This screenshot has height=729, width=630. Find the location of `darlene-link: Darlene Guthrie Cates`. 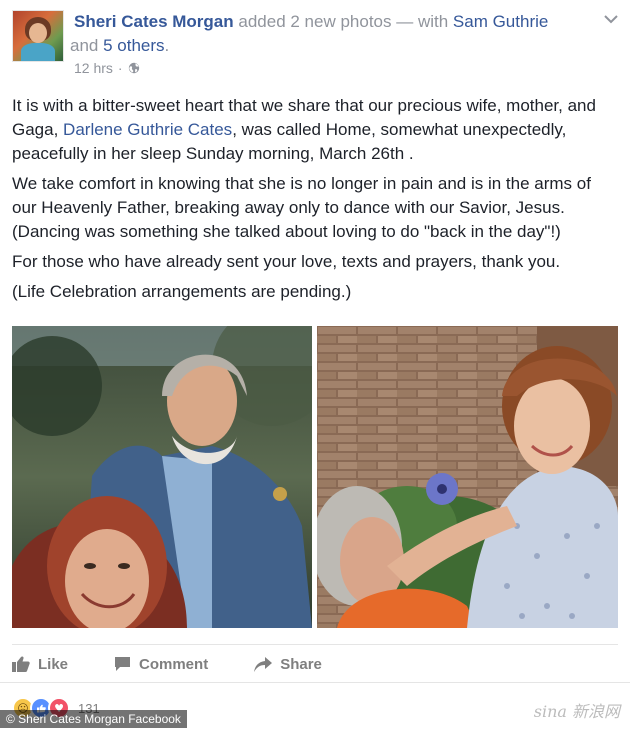

darlene-link: Darlene Guthrie Cates is located at coordinates (147, 129).